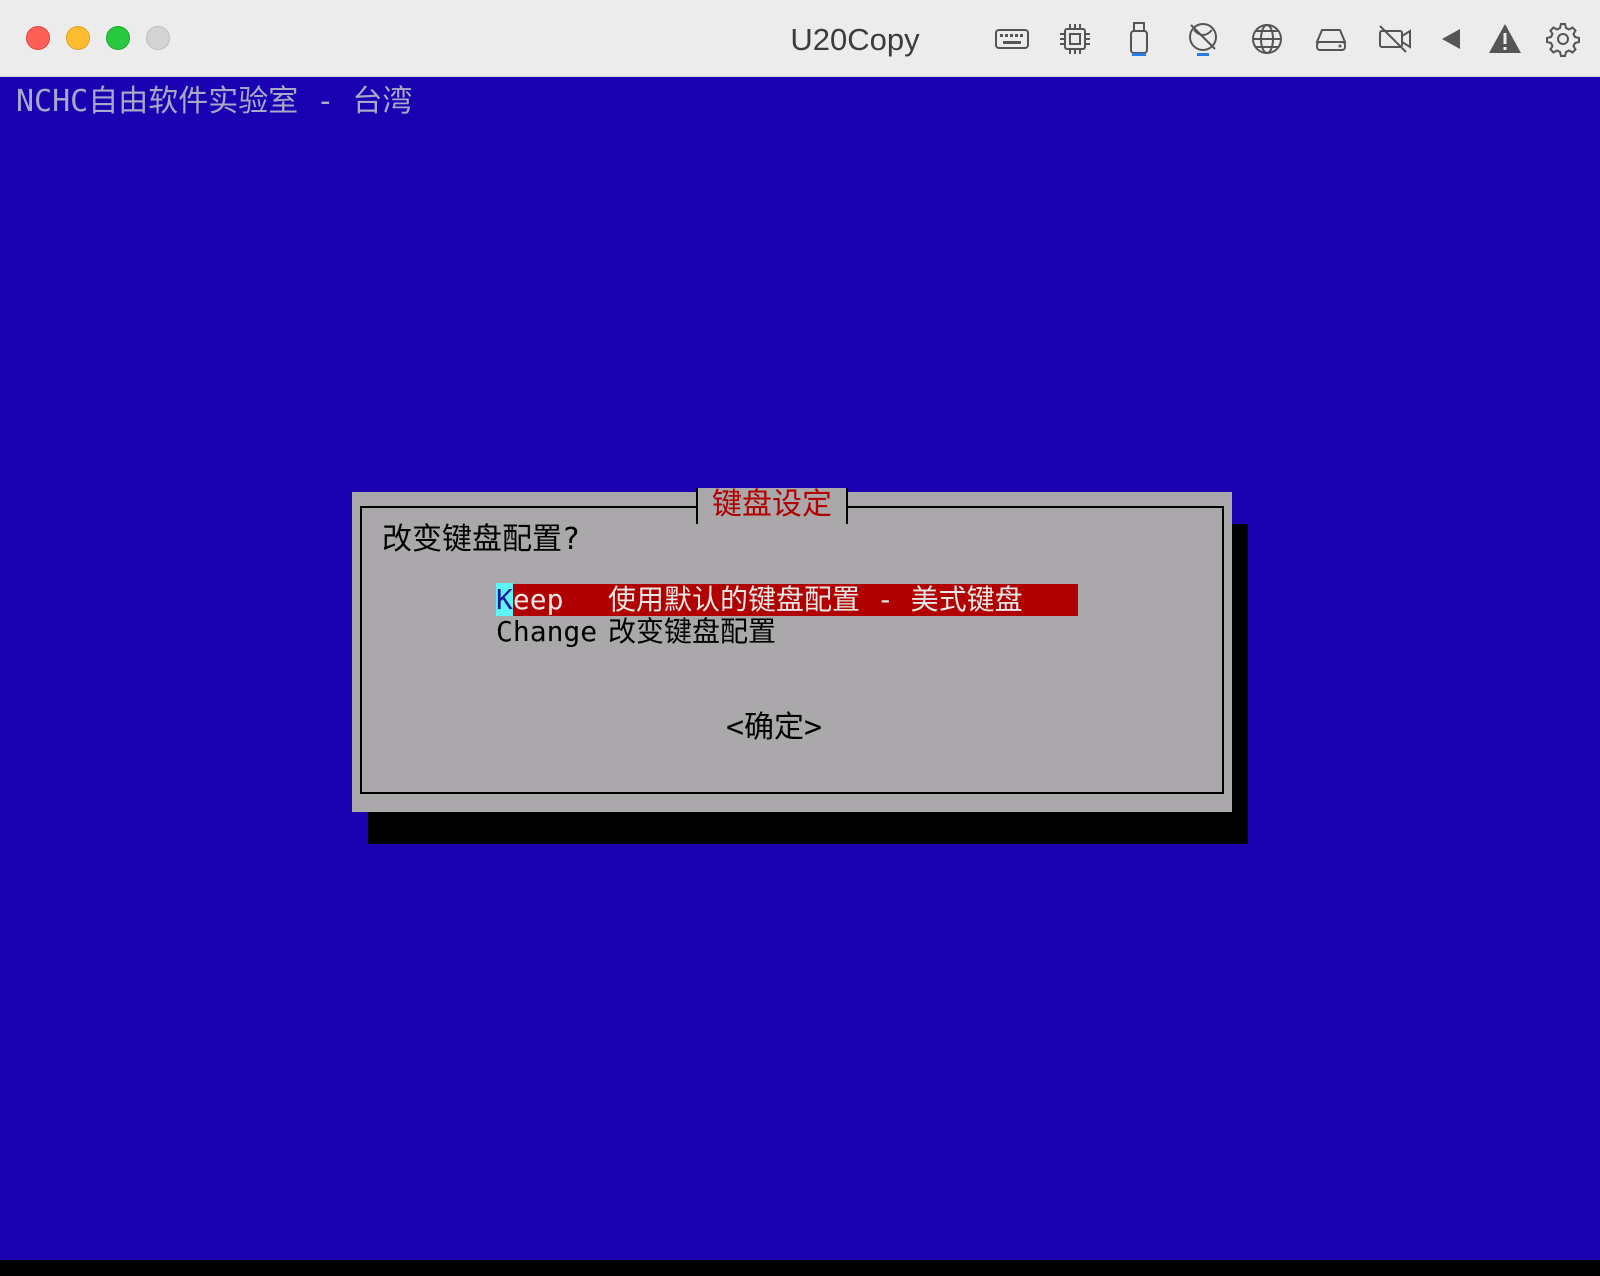  I want to click on globe-icon, so click(1267, 39).